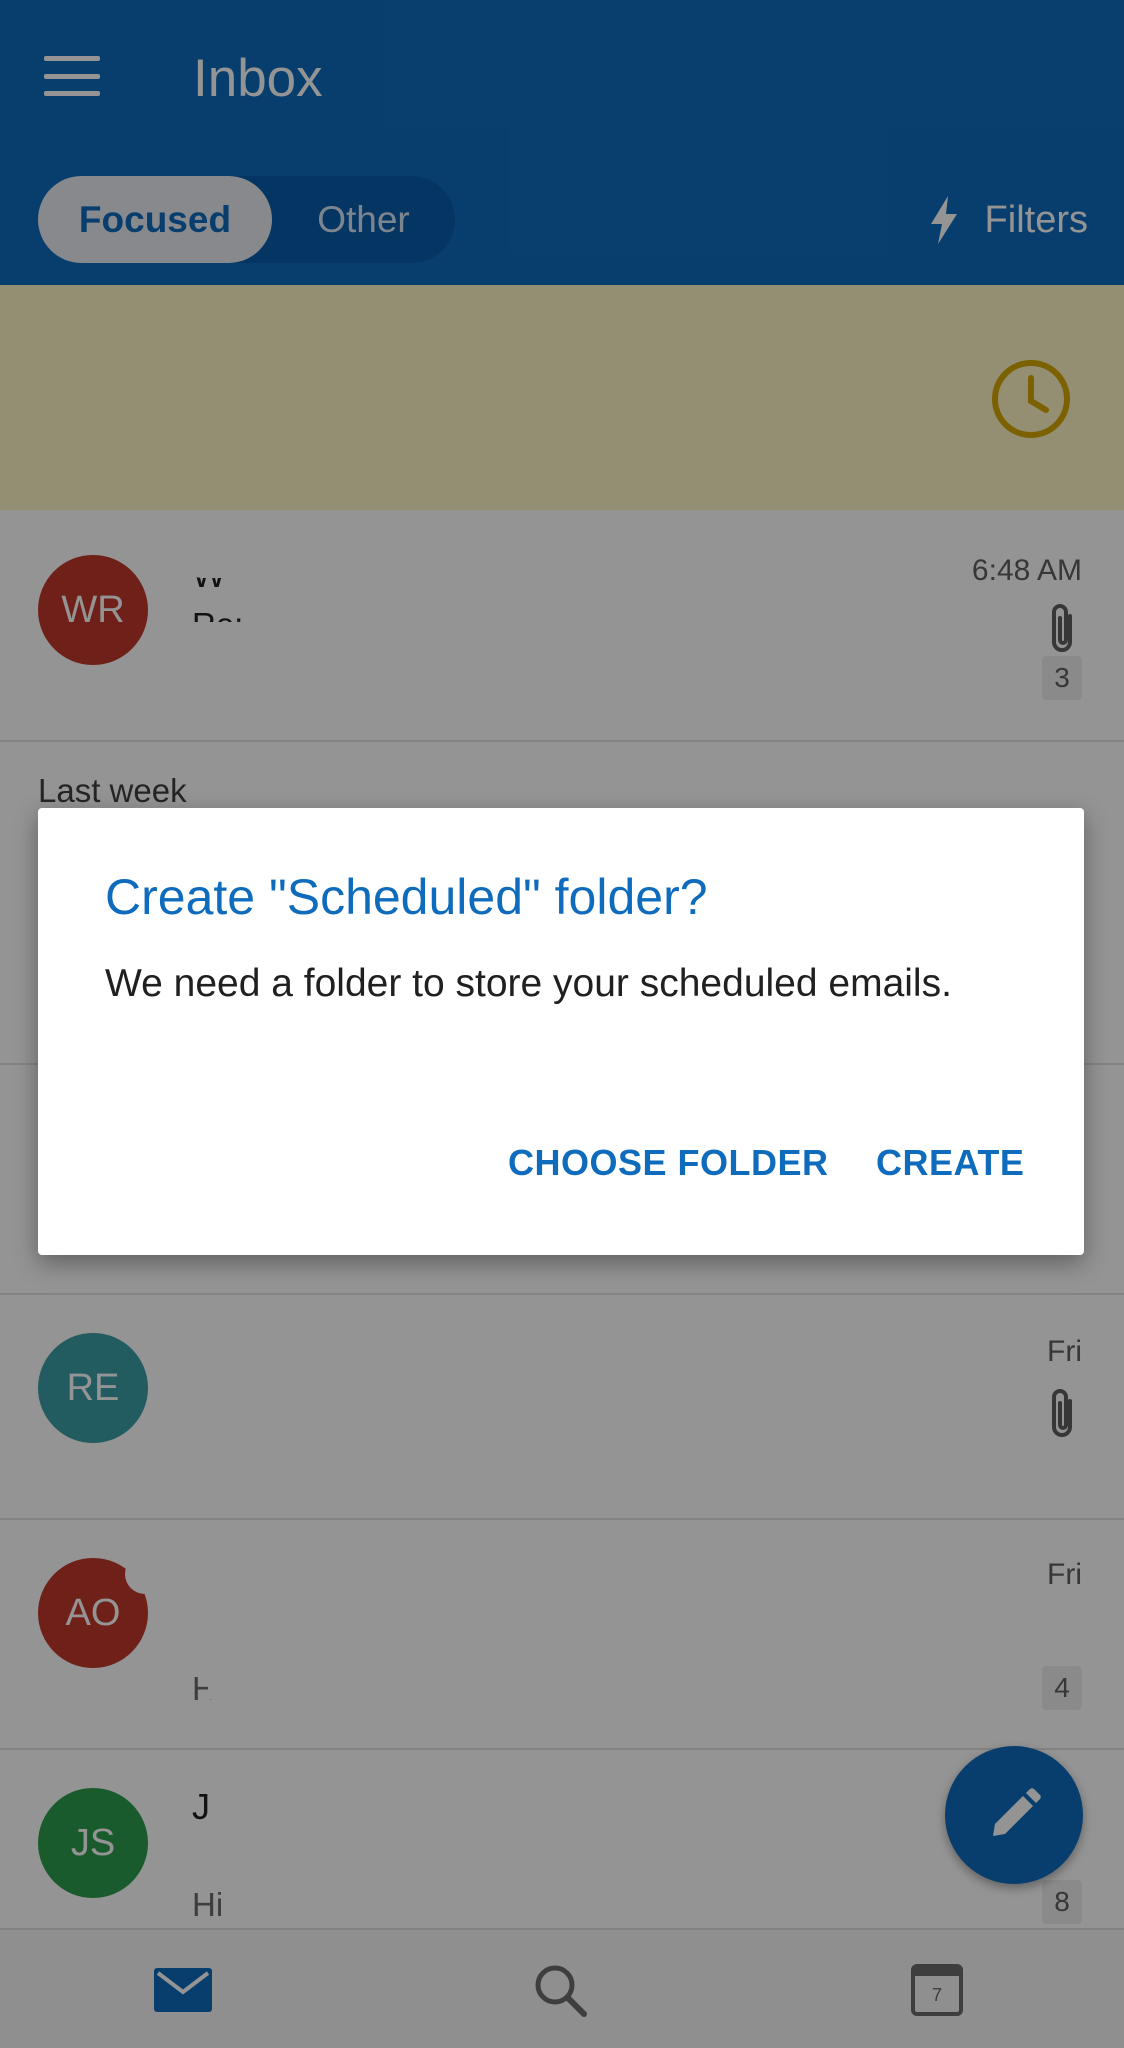 Image resolution: width=1124 pixels, height=2048 pixels. What do you see at coordinates (406, 897) in the screenshot?
I see `dialog-title: Create "Scheduled" folder?` at bounding box center [406, 897].